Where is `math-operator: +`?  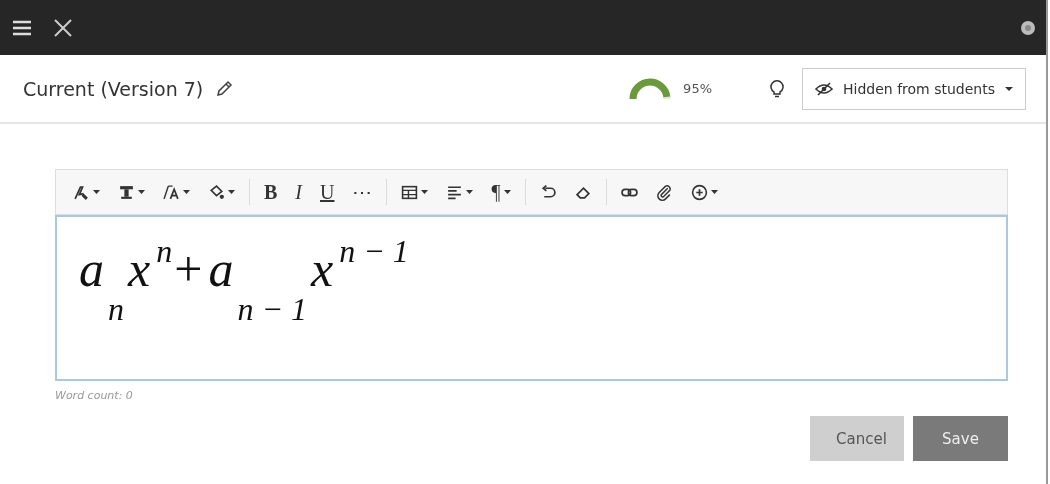 math-operator: + is located at coordinates (188, 269).